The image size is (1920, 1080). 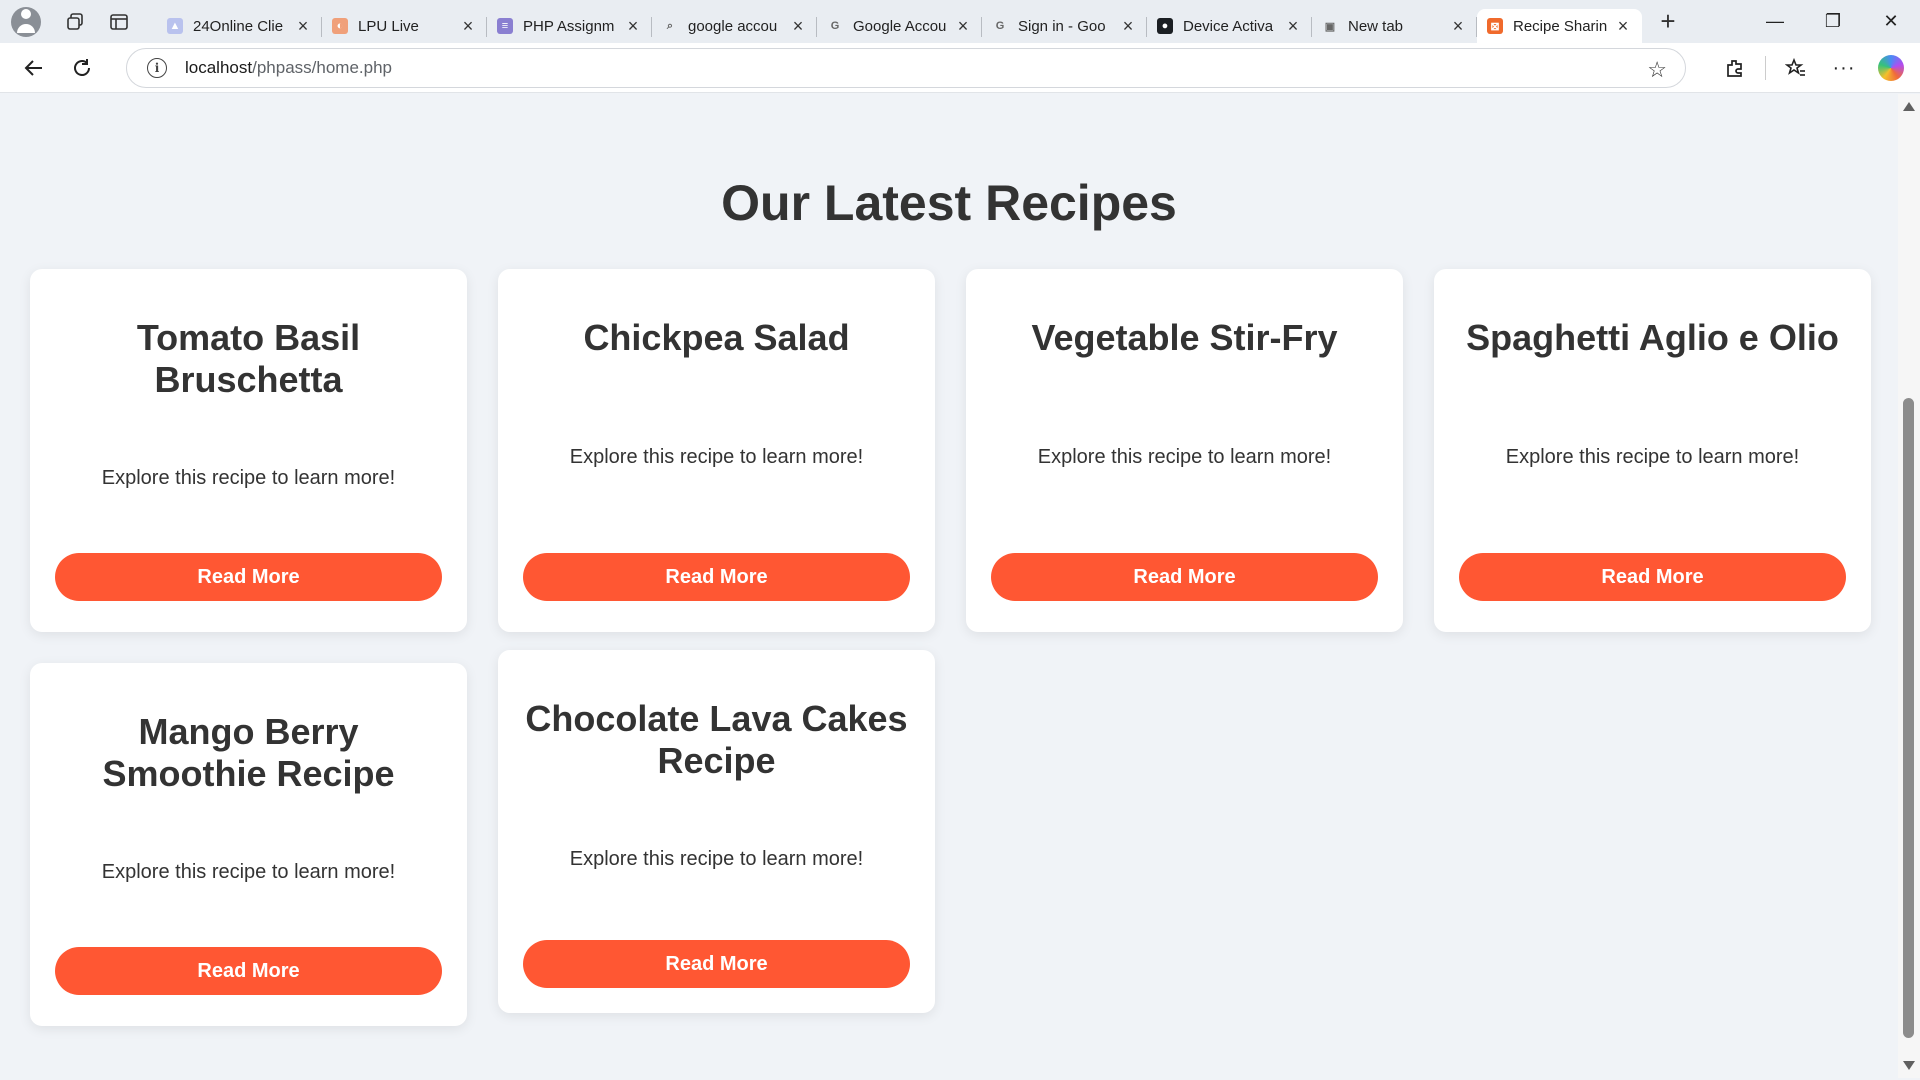 I want to click on tab-title: Sign in - Goo, so click(x=1062, y=26).